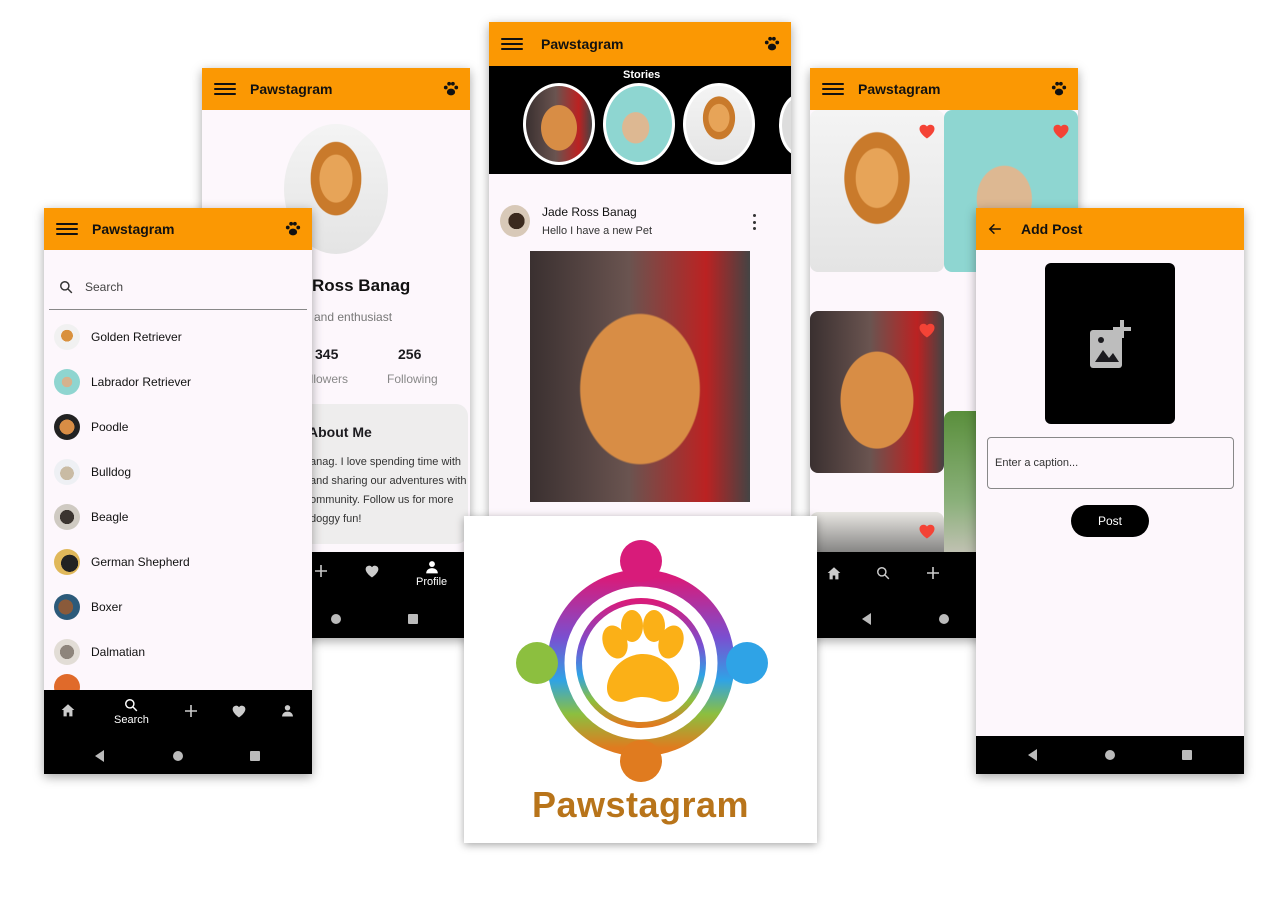 This screenshot has width=1280, height=920. I want to click on back-arrow-icon, so click(995, 229).